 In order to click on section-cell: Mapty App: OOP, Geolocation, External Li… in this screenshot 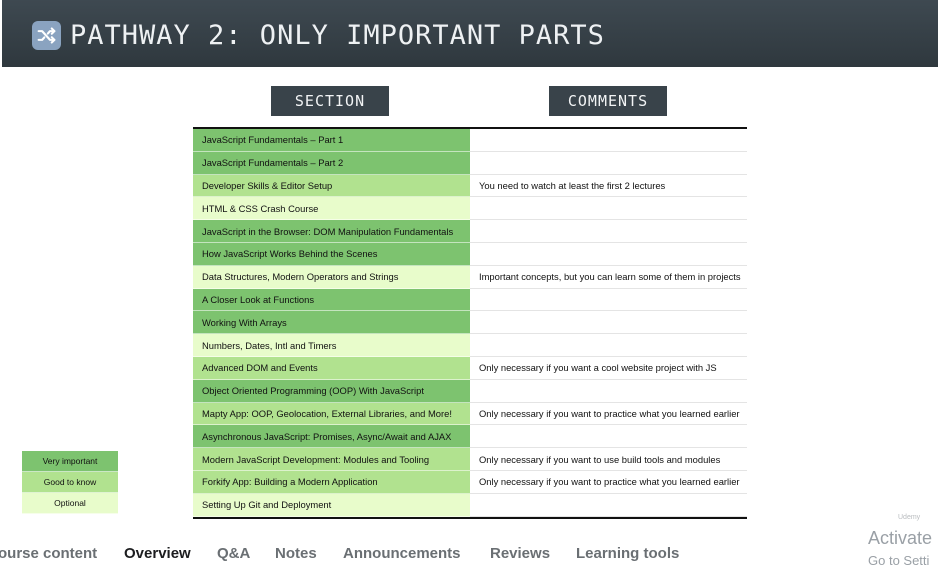, I will do `click(331, 414)`.